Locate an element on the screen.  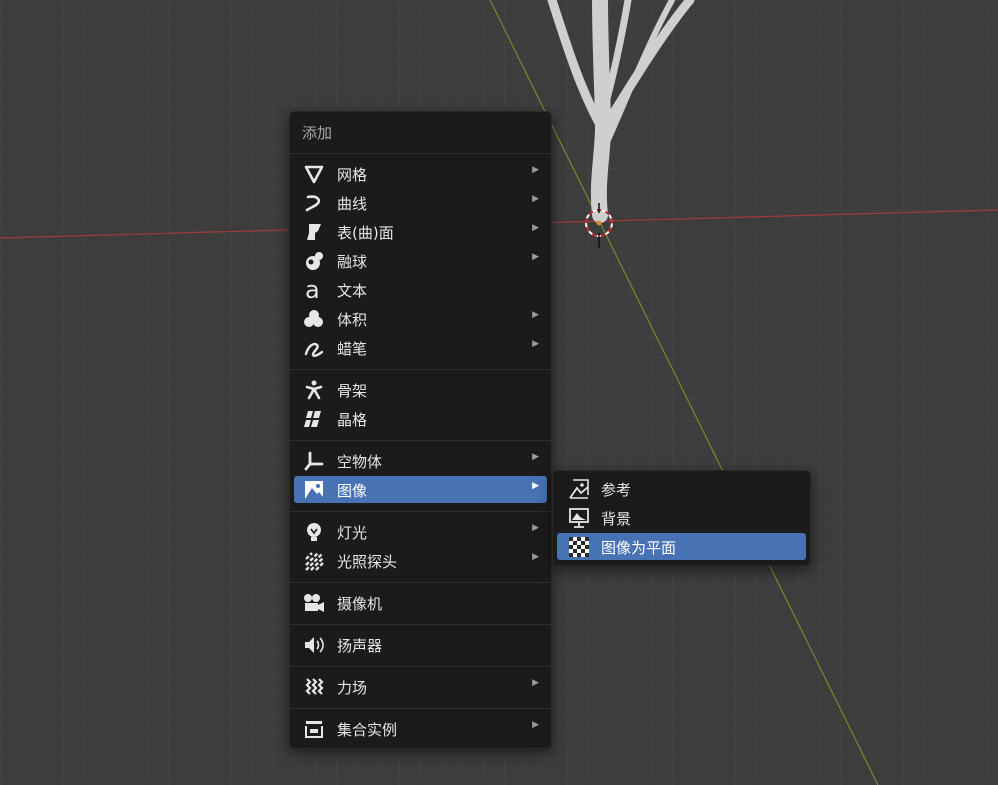
volume-icon is located at coordinates (314, 319).